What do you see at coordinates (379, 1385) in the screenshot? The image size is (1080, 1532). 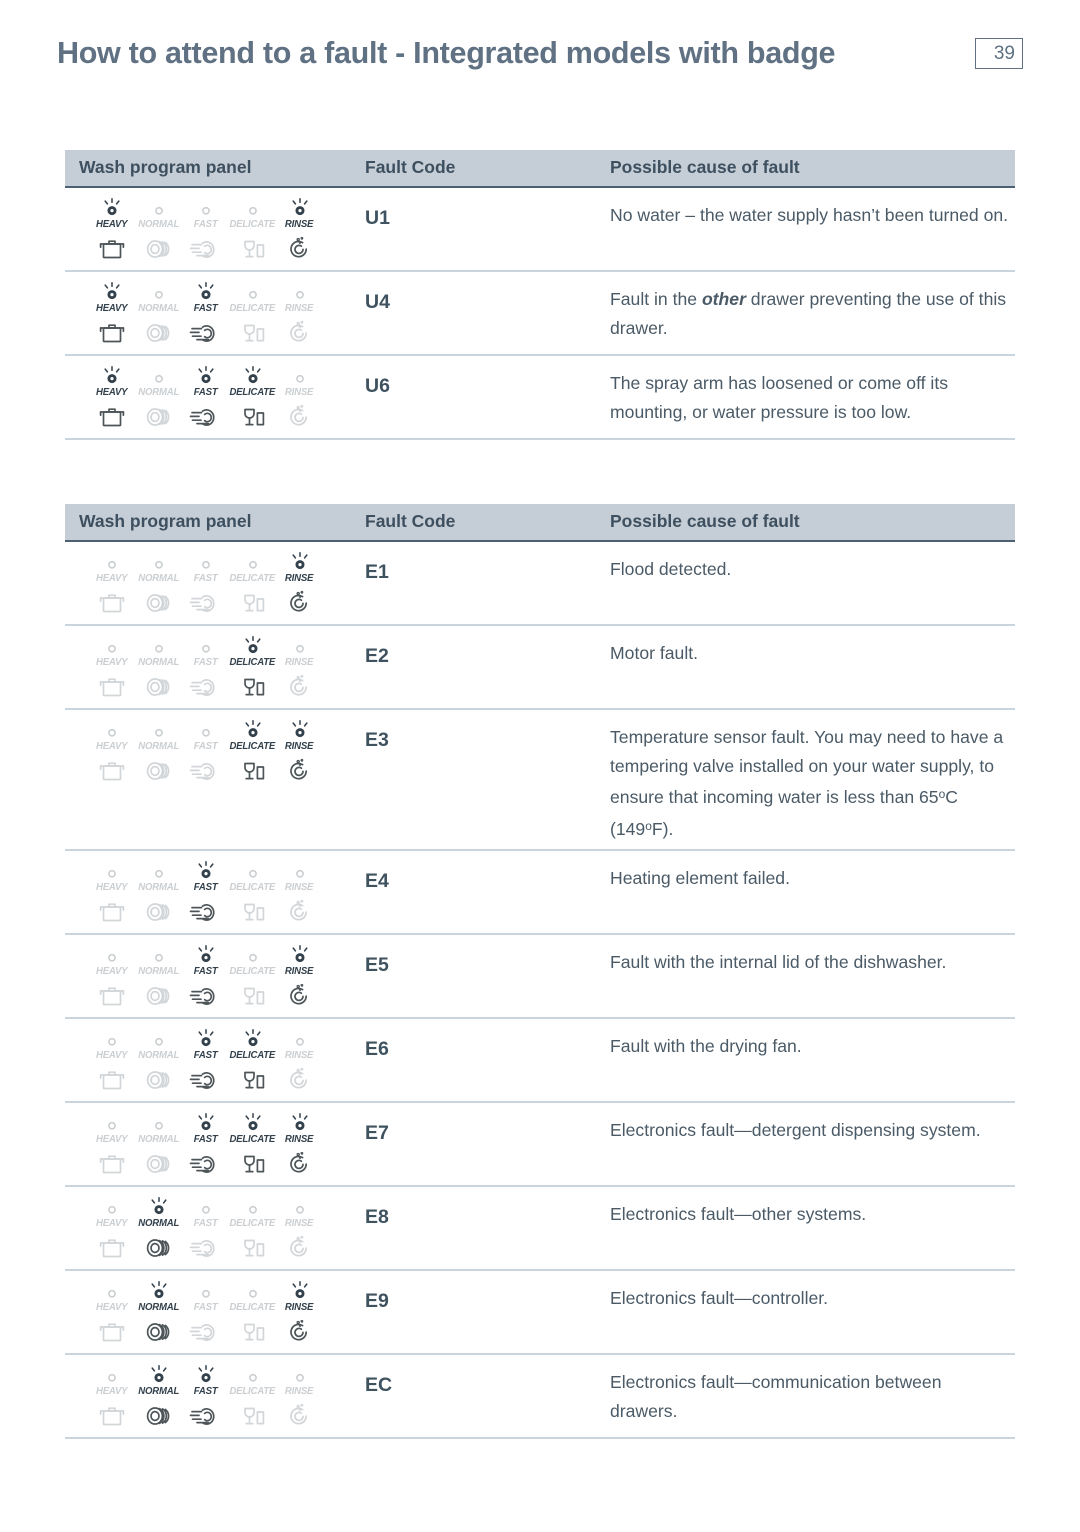 I see `cell-fault-code: EC` at bounding box center [379, 1385].